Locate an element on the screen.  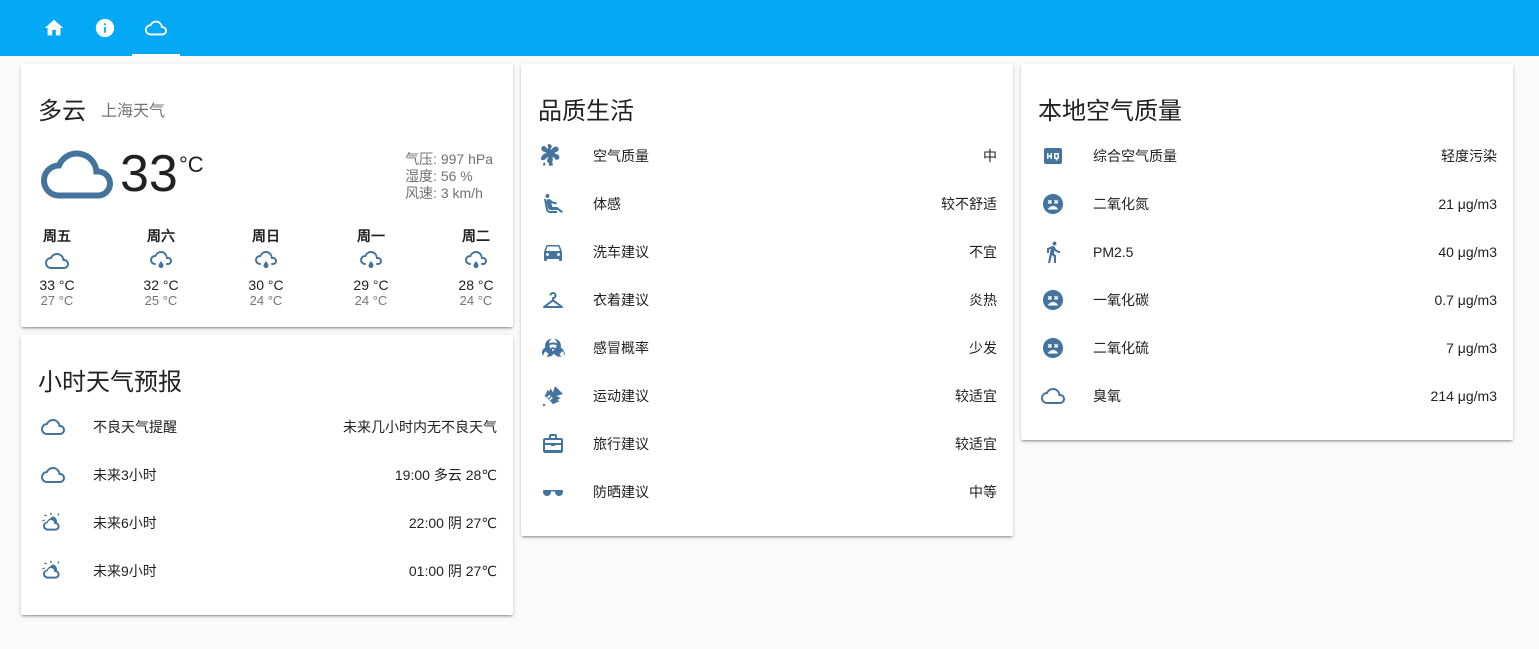
entity-row: 旅行建议 较适宜 is located at coordinates (767, 444).